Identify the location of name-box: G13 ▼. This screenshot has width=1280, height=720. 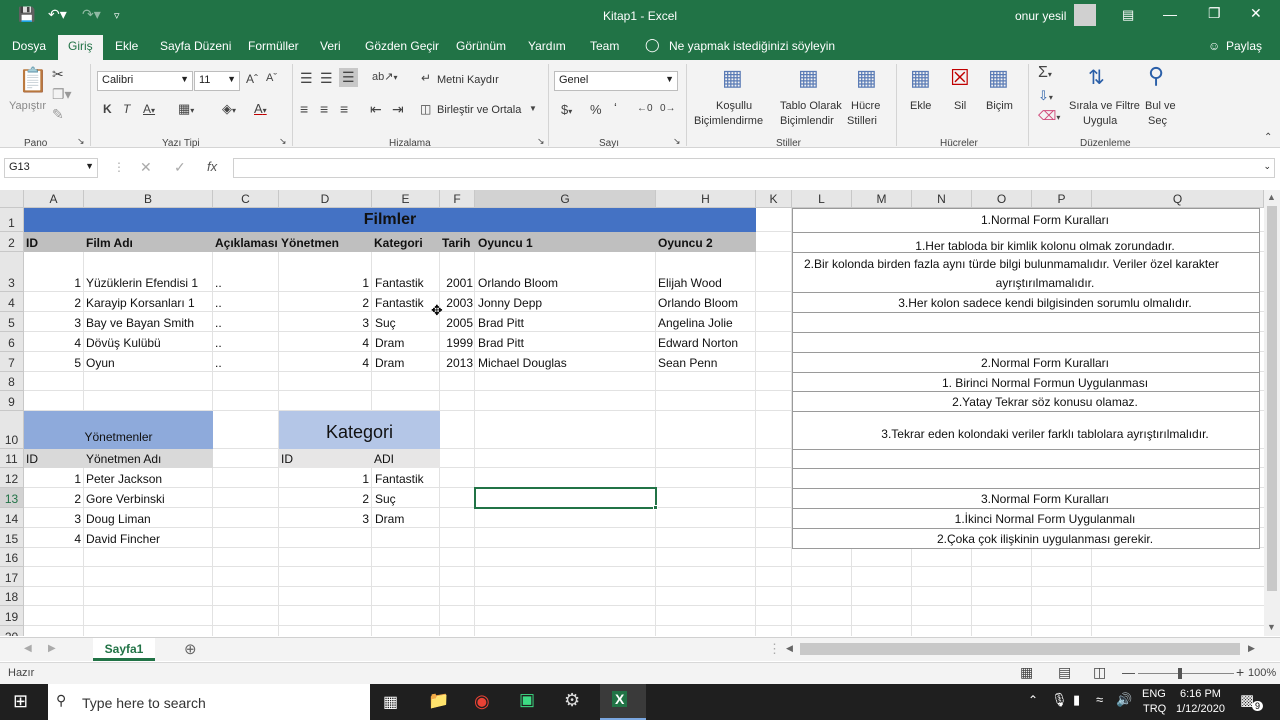
(51, 168).